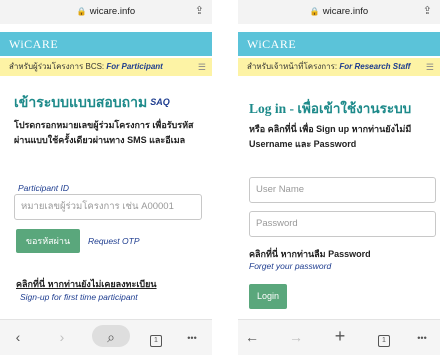 Image resolution: width=440 pixels, height=355 pixels. Describe the element at coordinates (108, 207) in the screenshot. I see `participant-id-input: หมายเลขผู้ร่วมโครงการ เช่น A00001` at that location.